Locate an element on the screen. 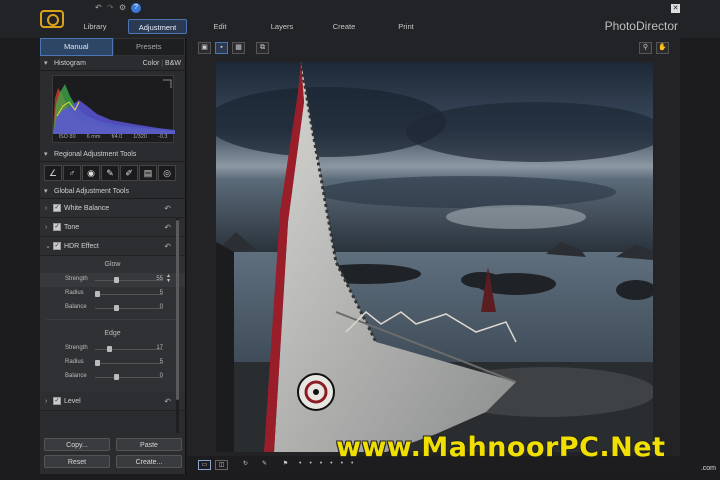  split-view-icon: ◫ is located at coordinates (221, 465).